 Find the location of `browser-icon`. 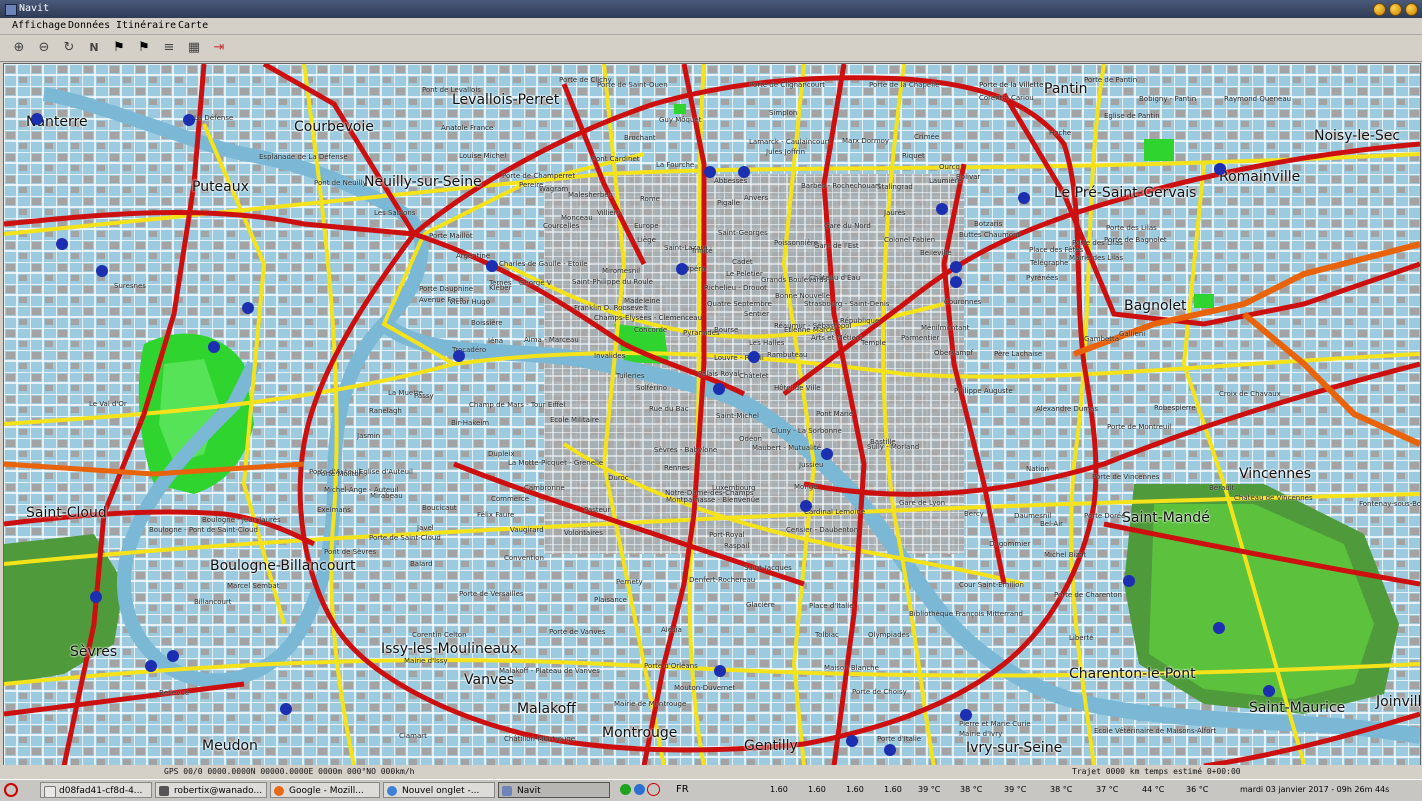

browser-icon is located at coordinates (639, 789).